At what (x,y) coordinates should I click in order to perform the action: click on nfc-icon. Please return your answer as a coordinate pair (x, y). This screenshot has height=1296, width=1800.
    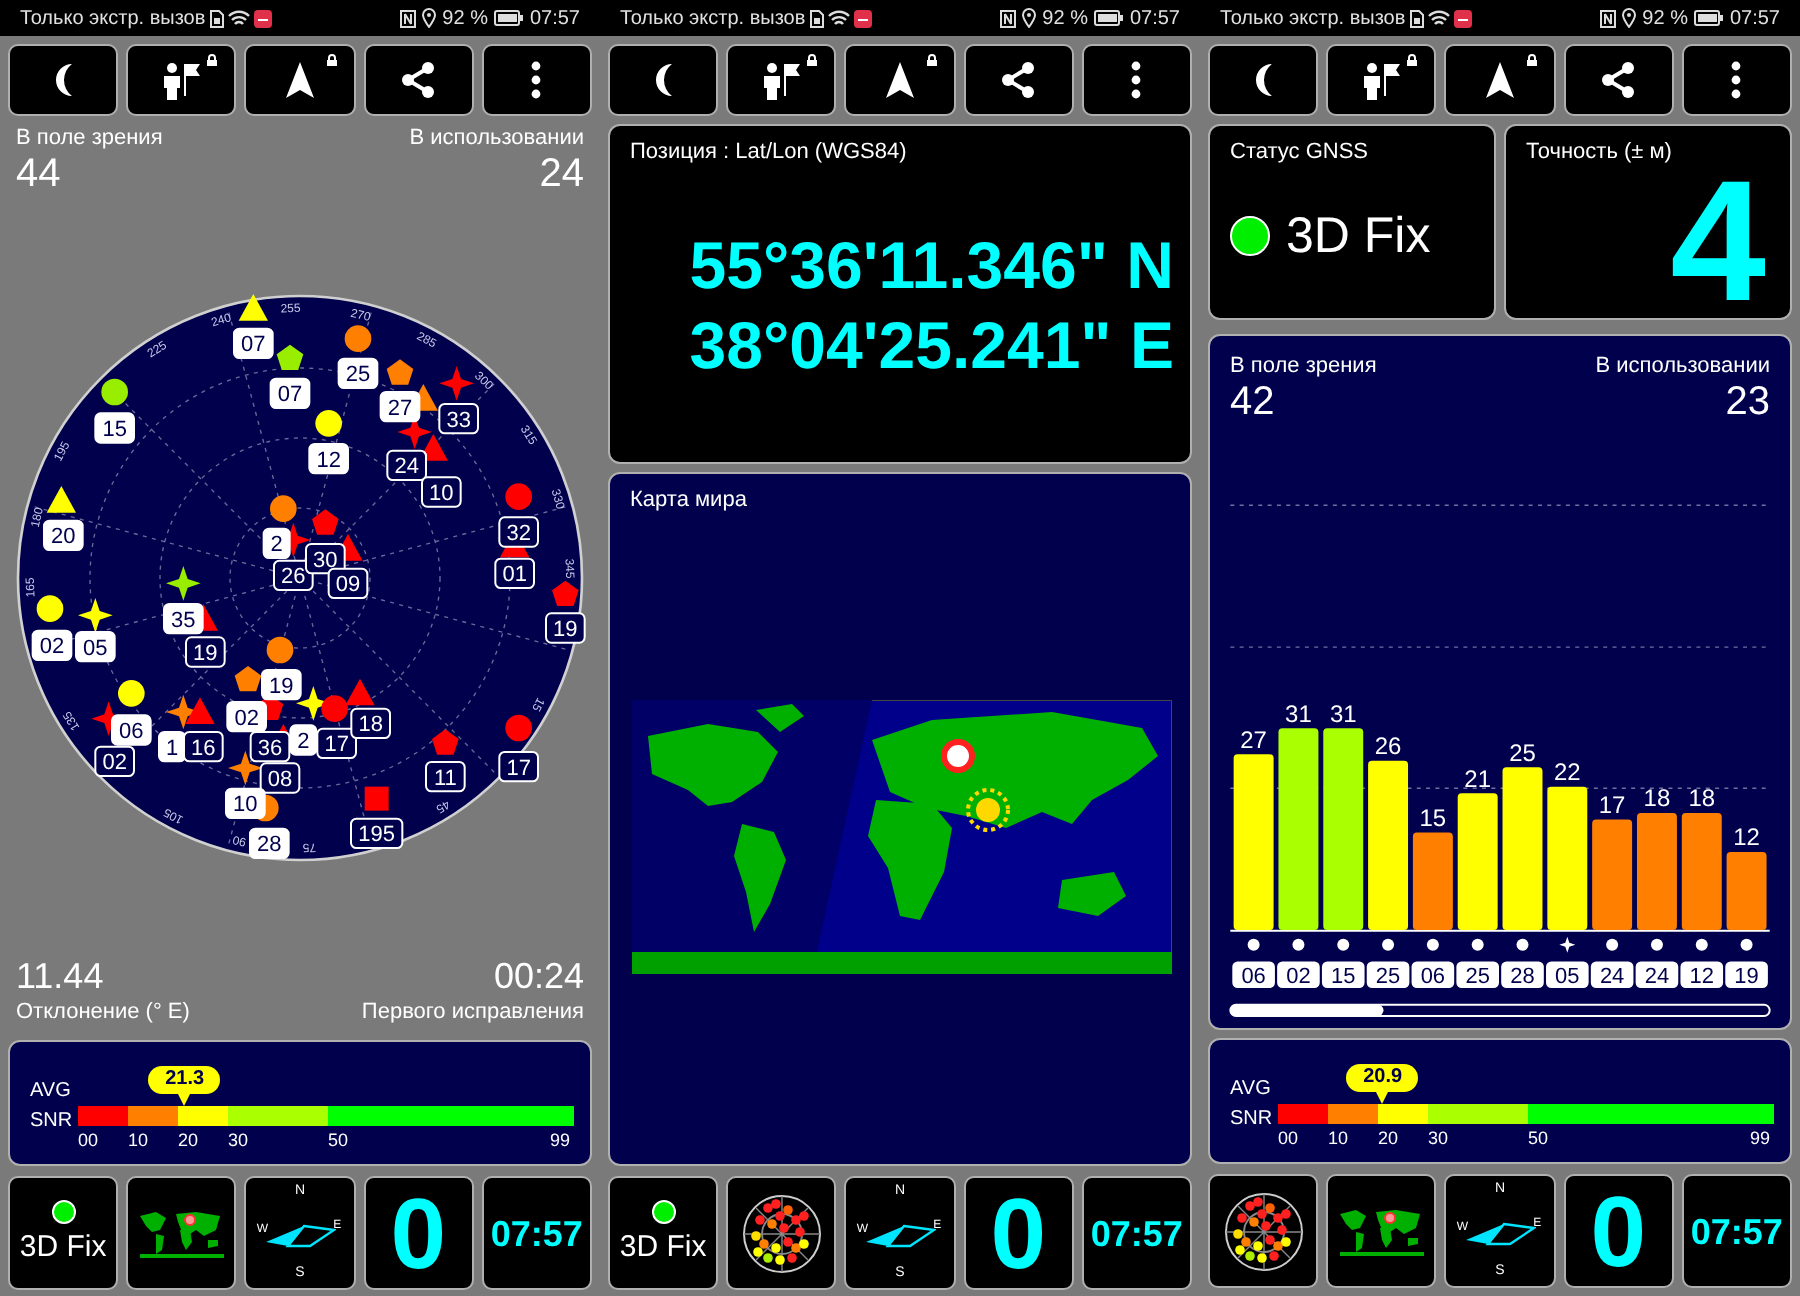
    Looking at the image, I should click on (408, 18).